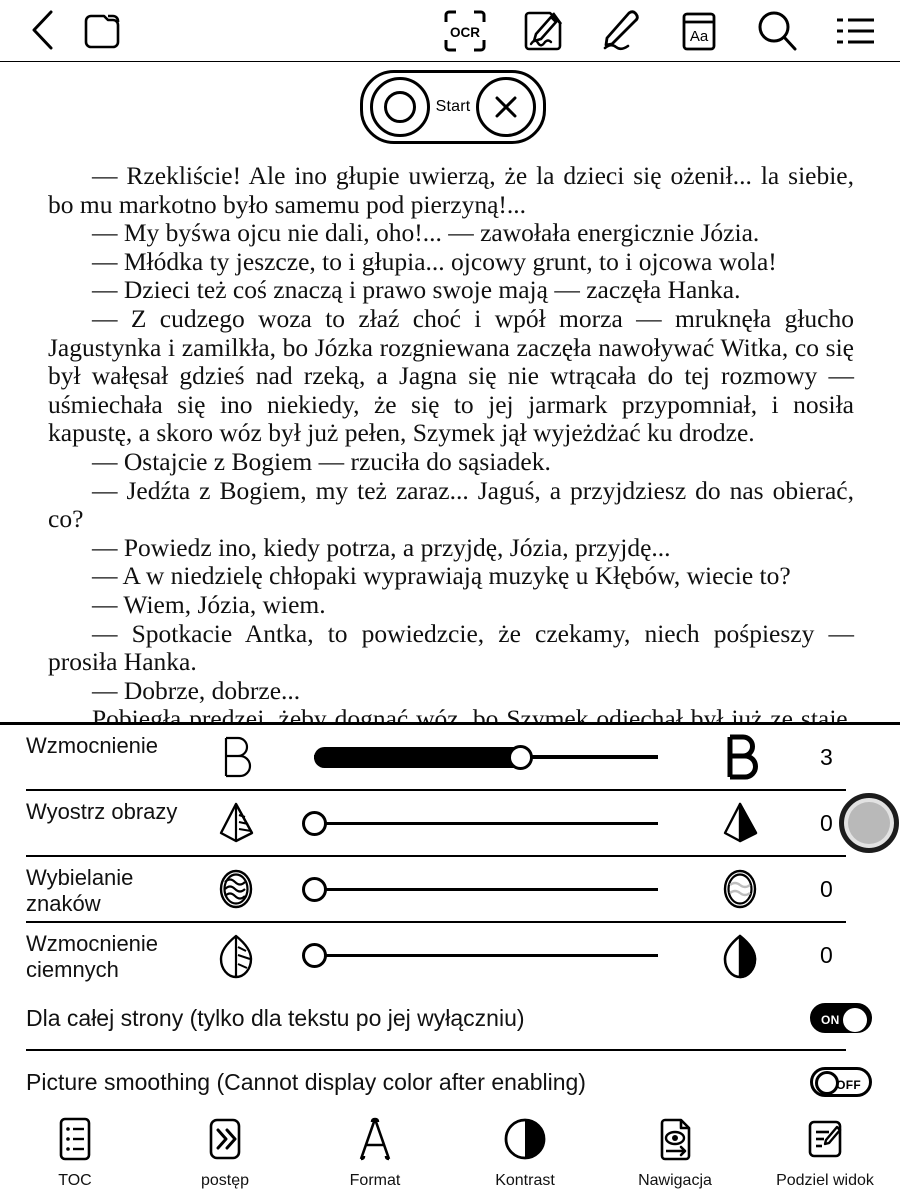 The height and width of the screenshot is (1200, 900). I want to click on svg-text: OCR, so click(465, 32).